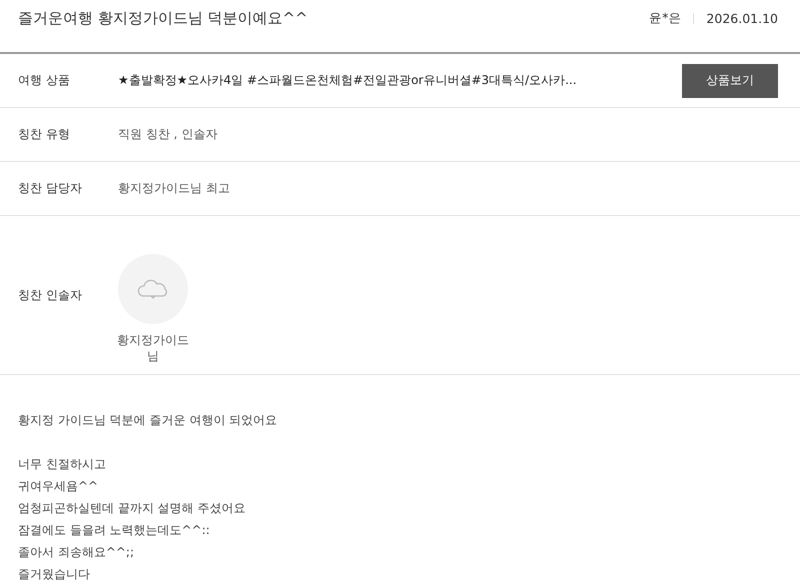  What do you see at coordinates (132, 508) in the screenshot?
I see `review-text: 엄청피곤하실텐데 끝까지 설명해 주셨어요` at bounding box center [132, 508].